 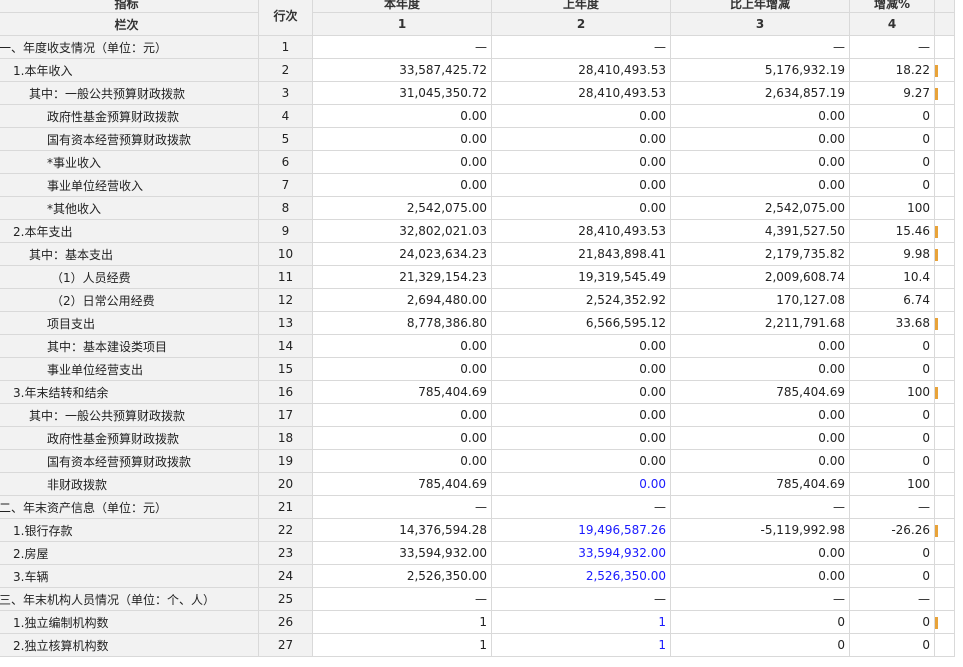 I want to click on change-cell: 2,211,791.68, so click(x=760, y=323).